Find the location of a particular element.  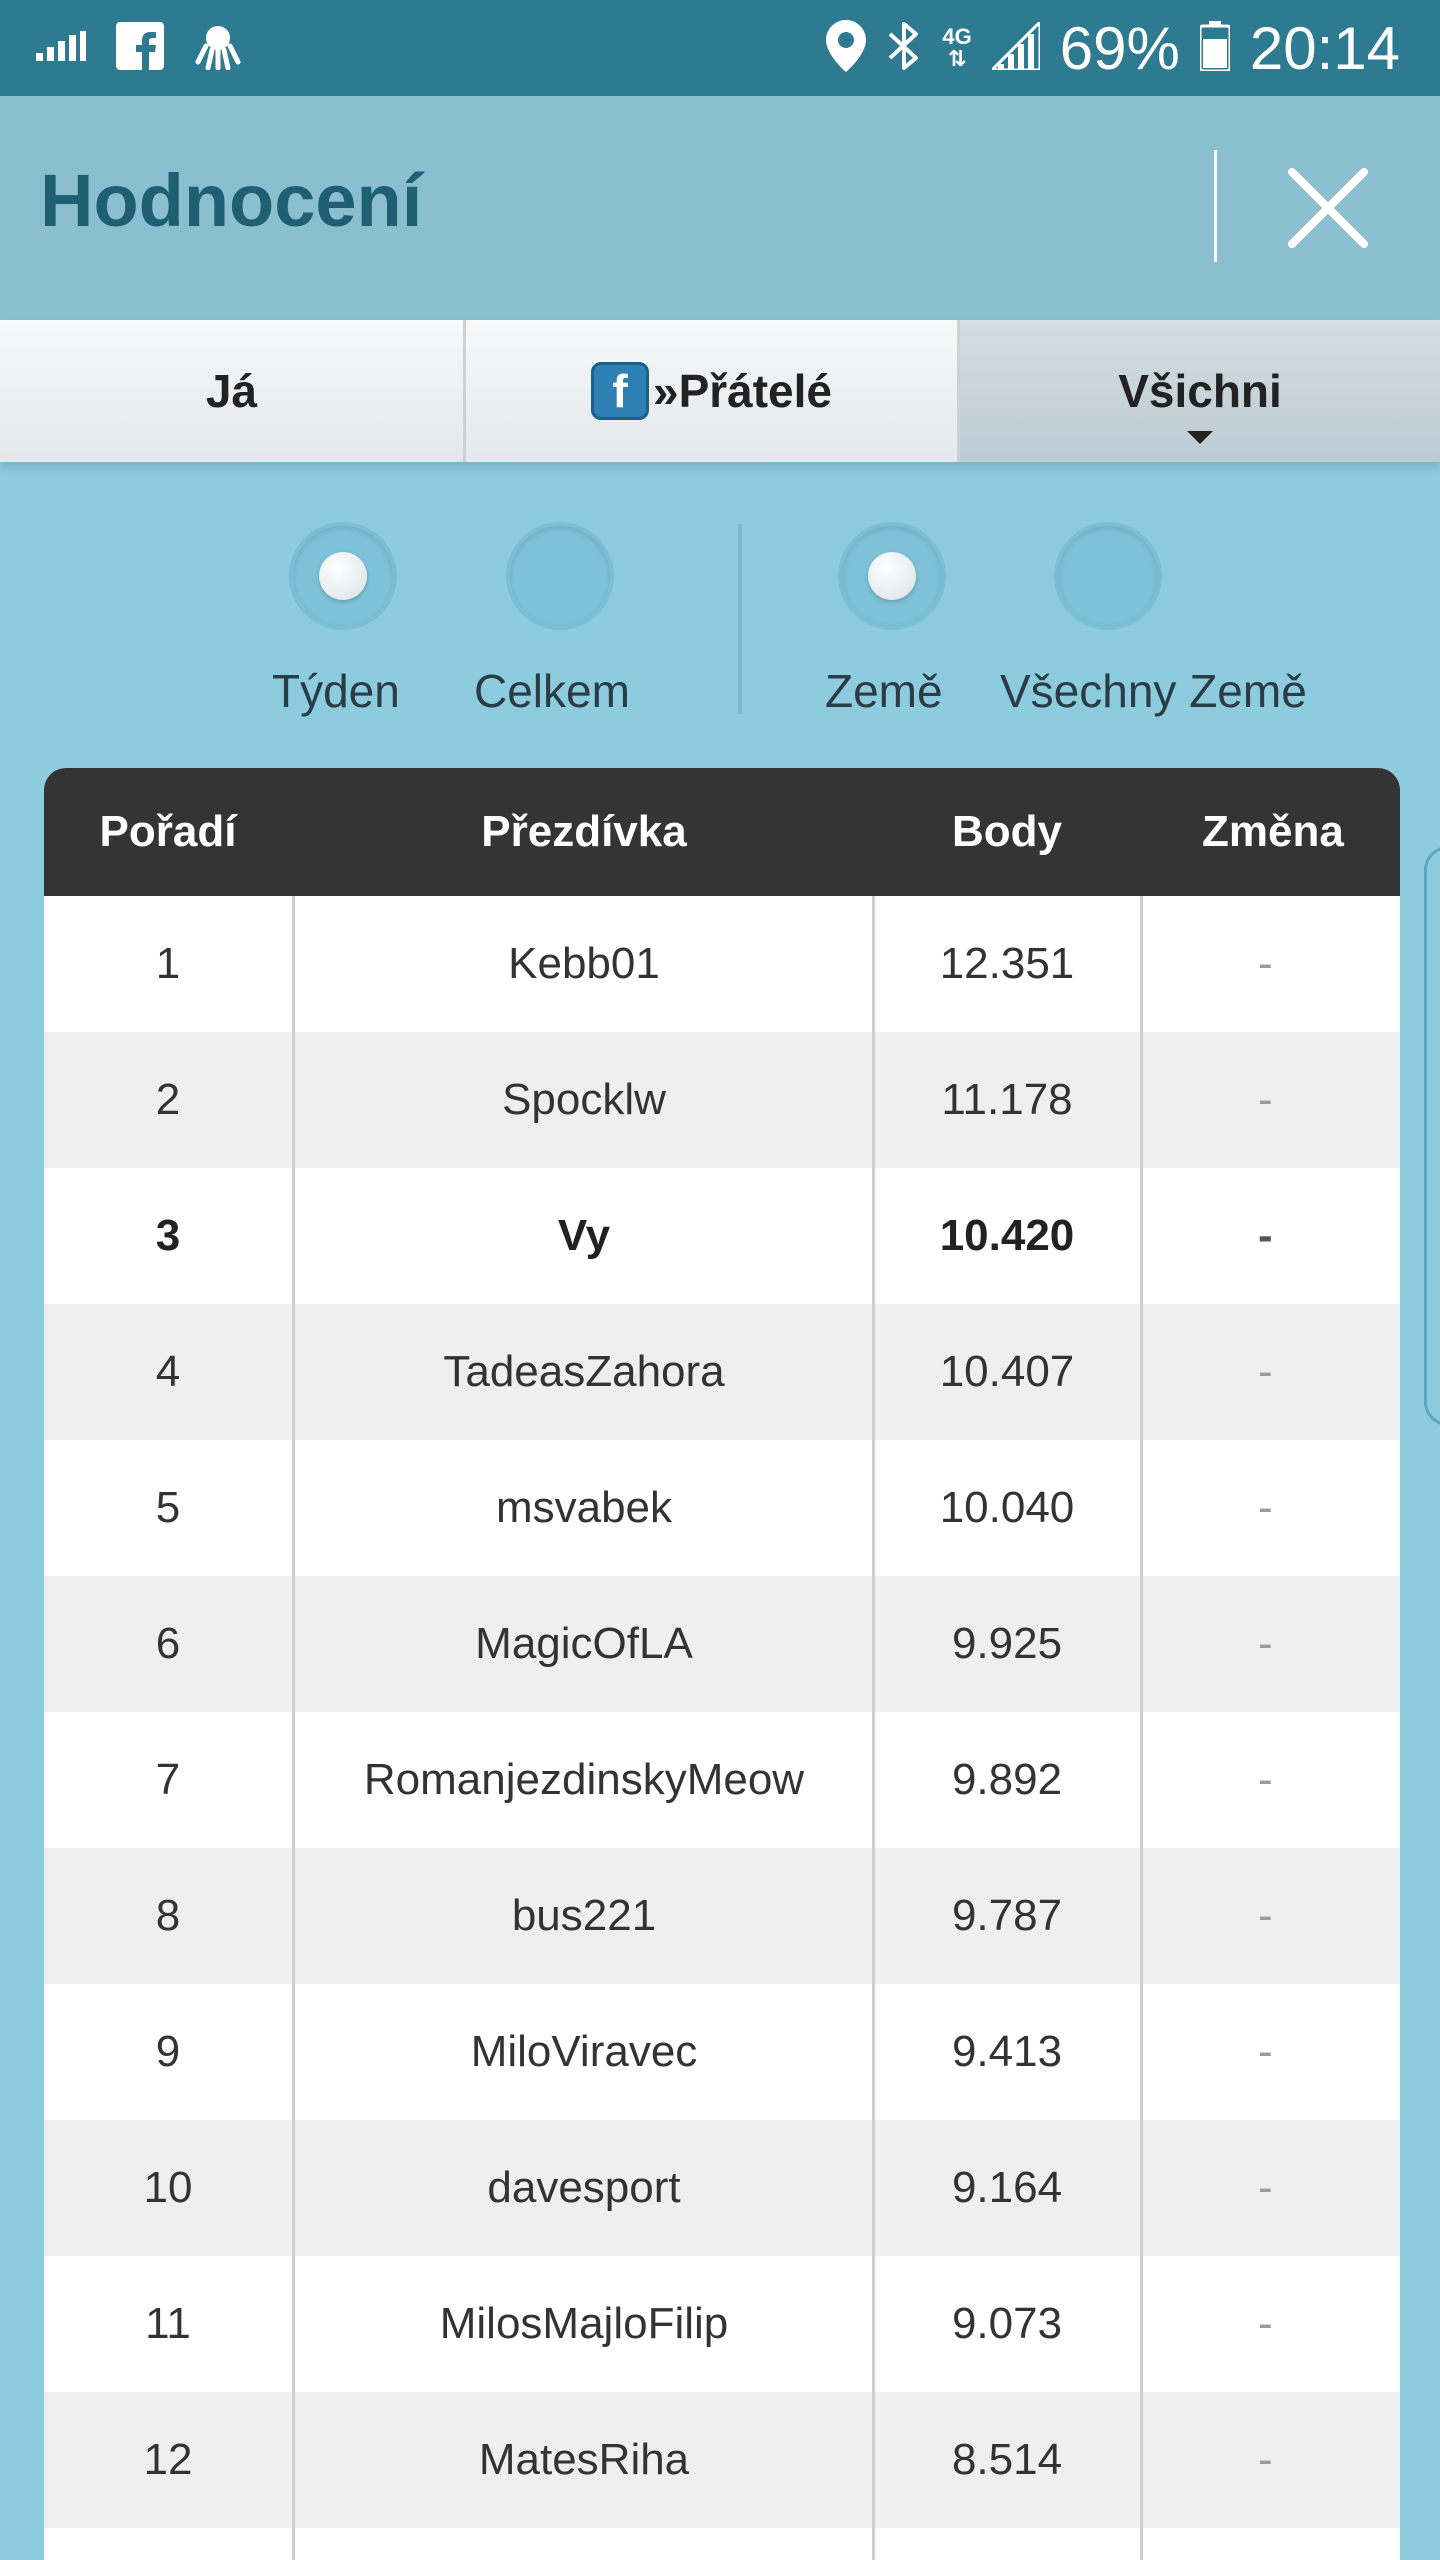

table-row: 10 davesport 9.164 - is located at coordinates (722, 2188).